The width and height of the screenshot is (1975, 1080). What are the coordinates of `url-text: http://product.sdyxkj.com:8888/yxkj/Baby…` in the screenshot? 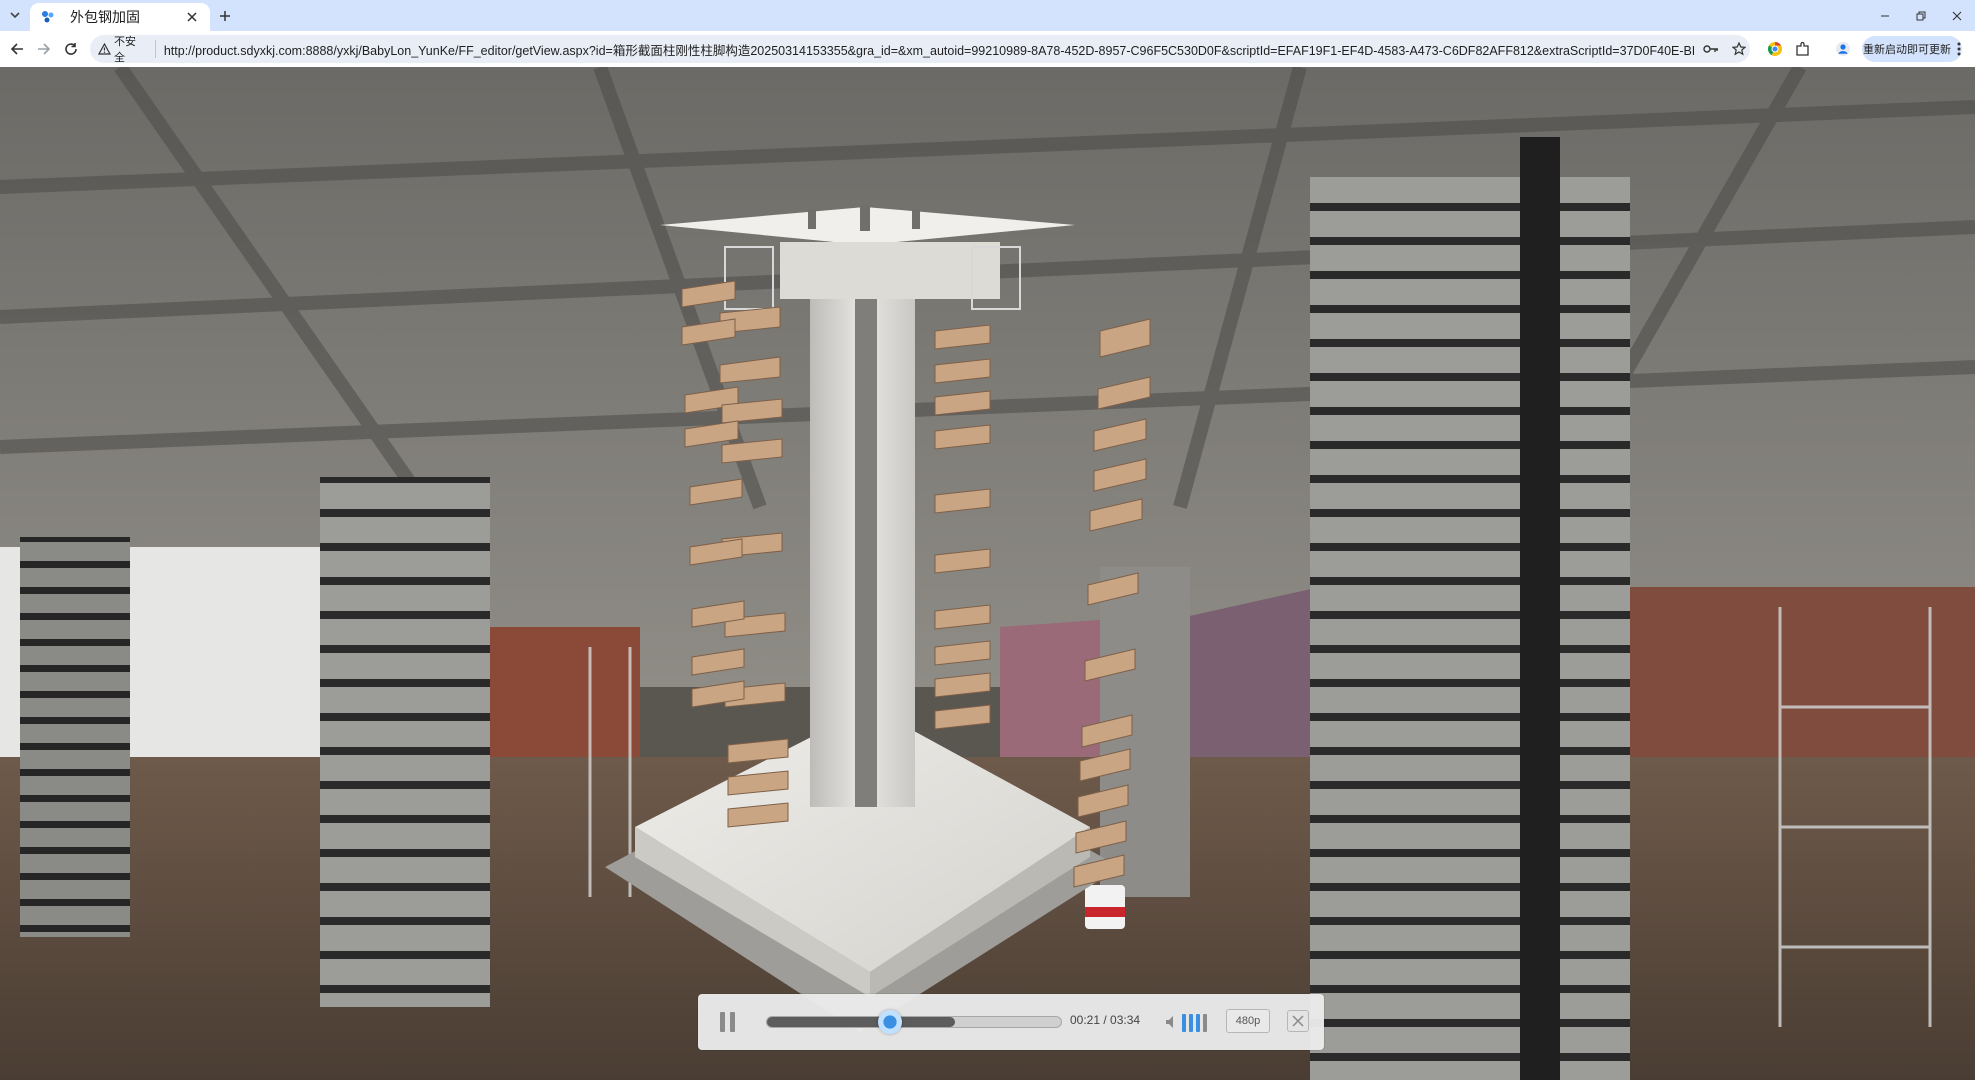 It's located at (929, 49).